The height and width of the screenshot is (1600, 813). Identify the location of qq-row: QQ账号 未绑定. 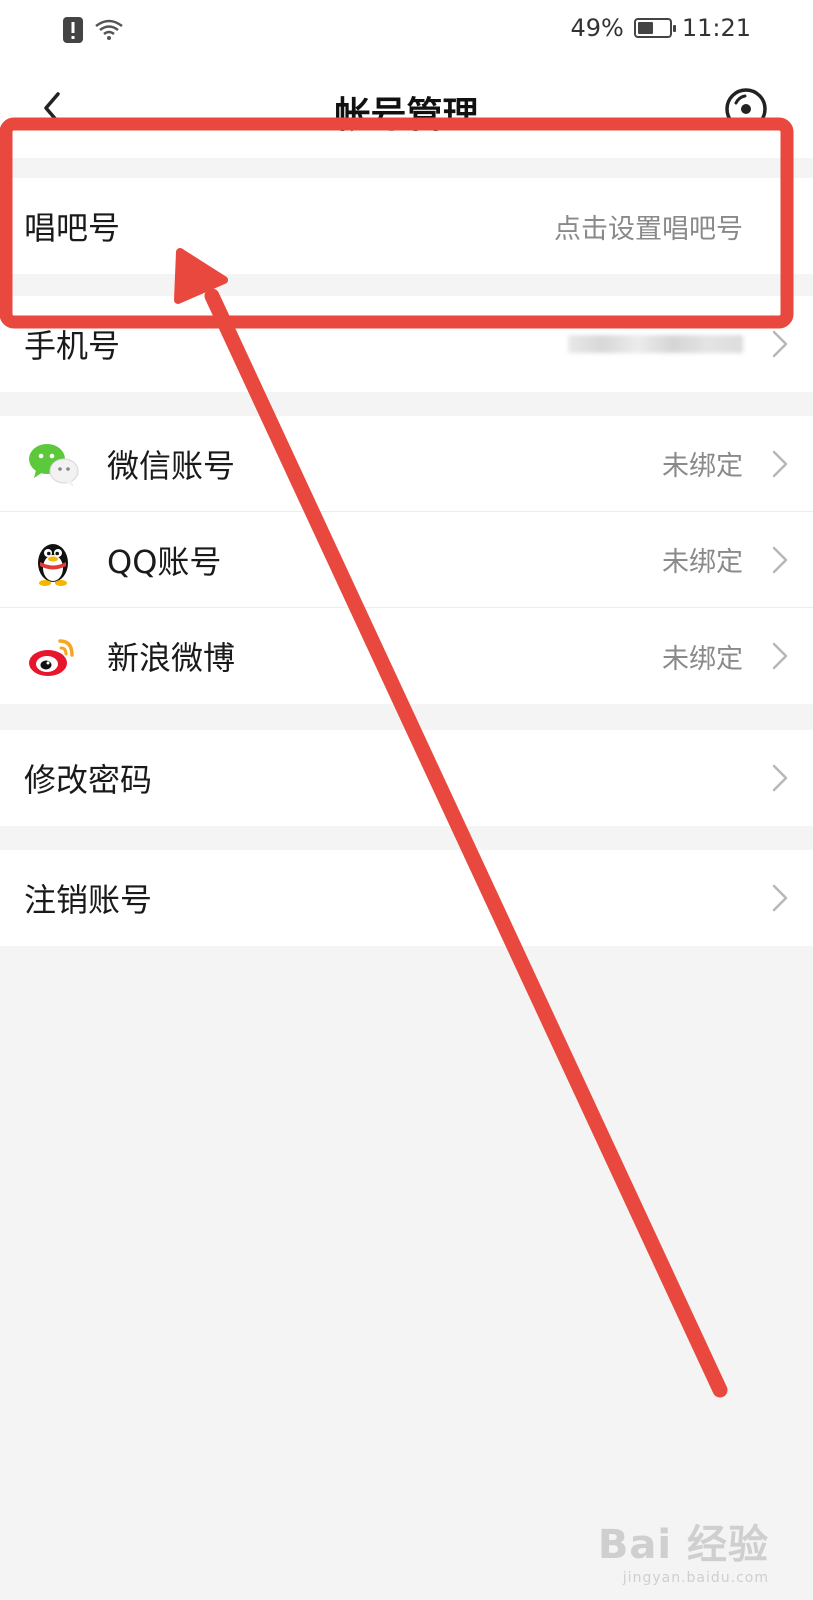
(406, 560).